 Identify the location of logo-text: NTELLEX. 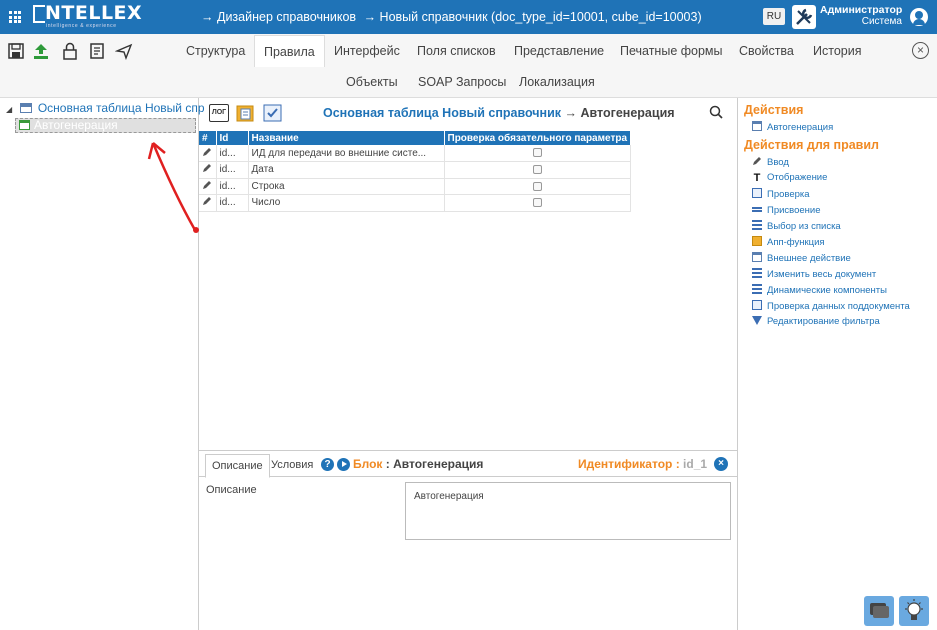
(94, 13).